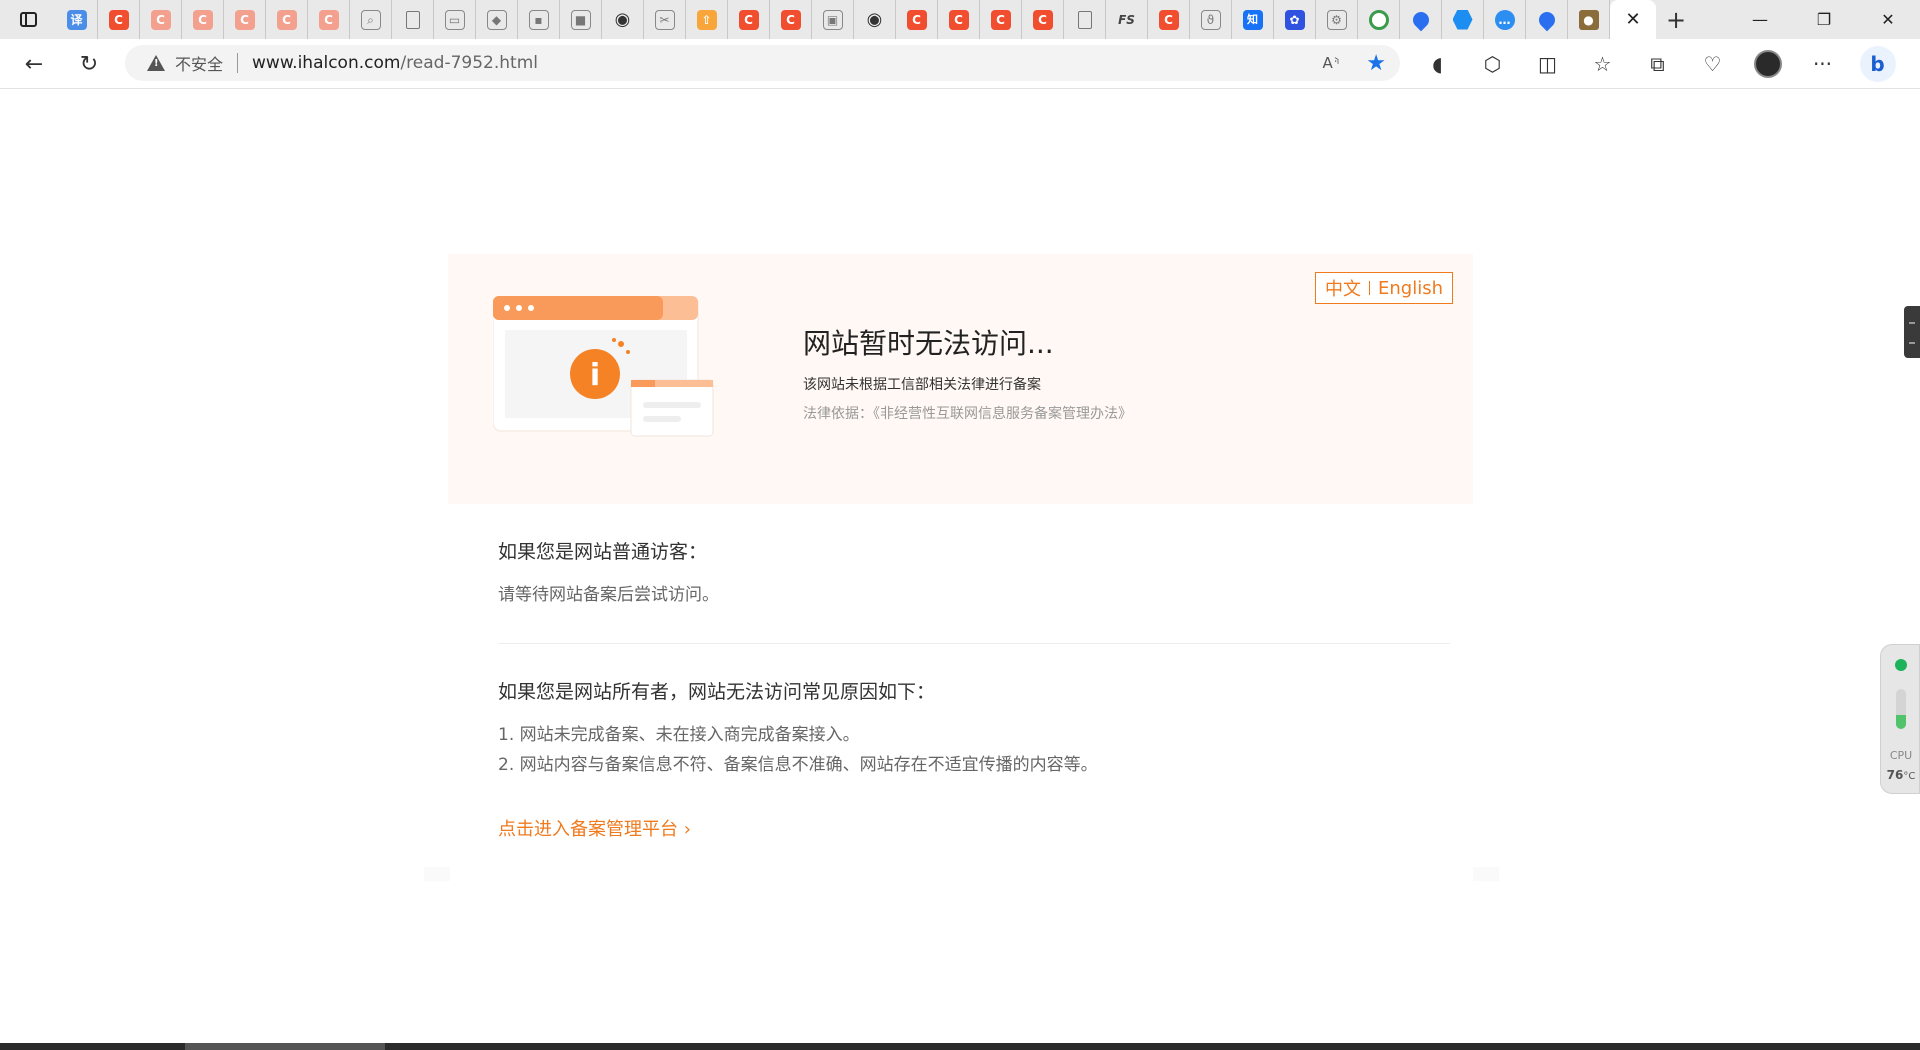 The height and width of the screenshot is (1050, 1920). I want to click on lang-en-link: English, so click(1410, 288).